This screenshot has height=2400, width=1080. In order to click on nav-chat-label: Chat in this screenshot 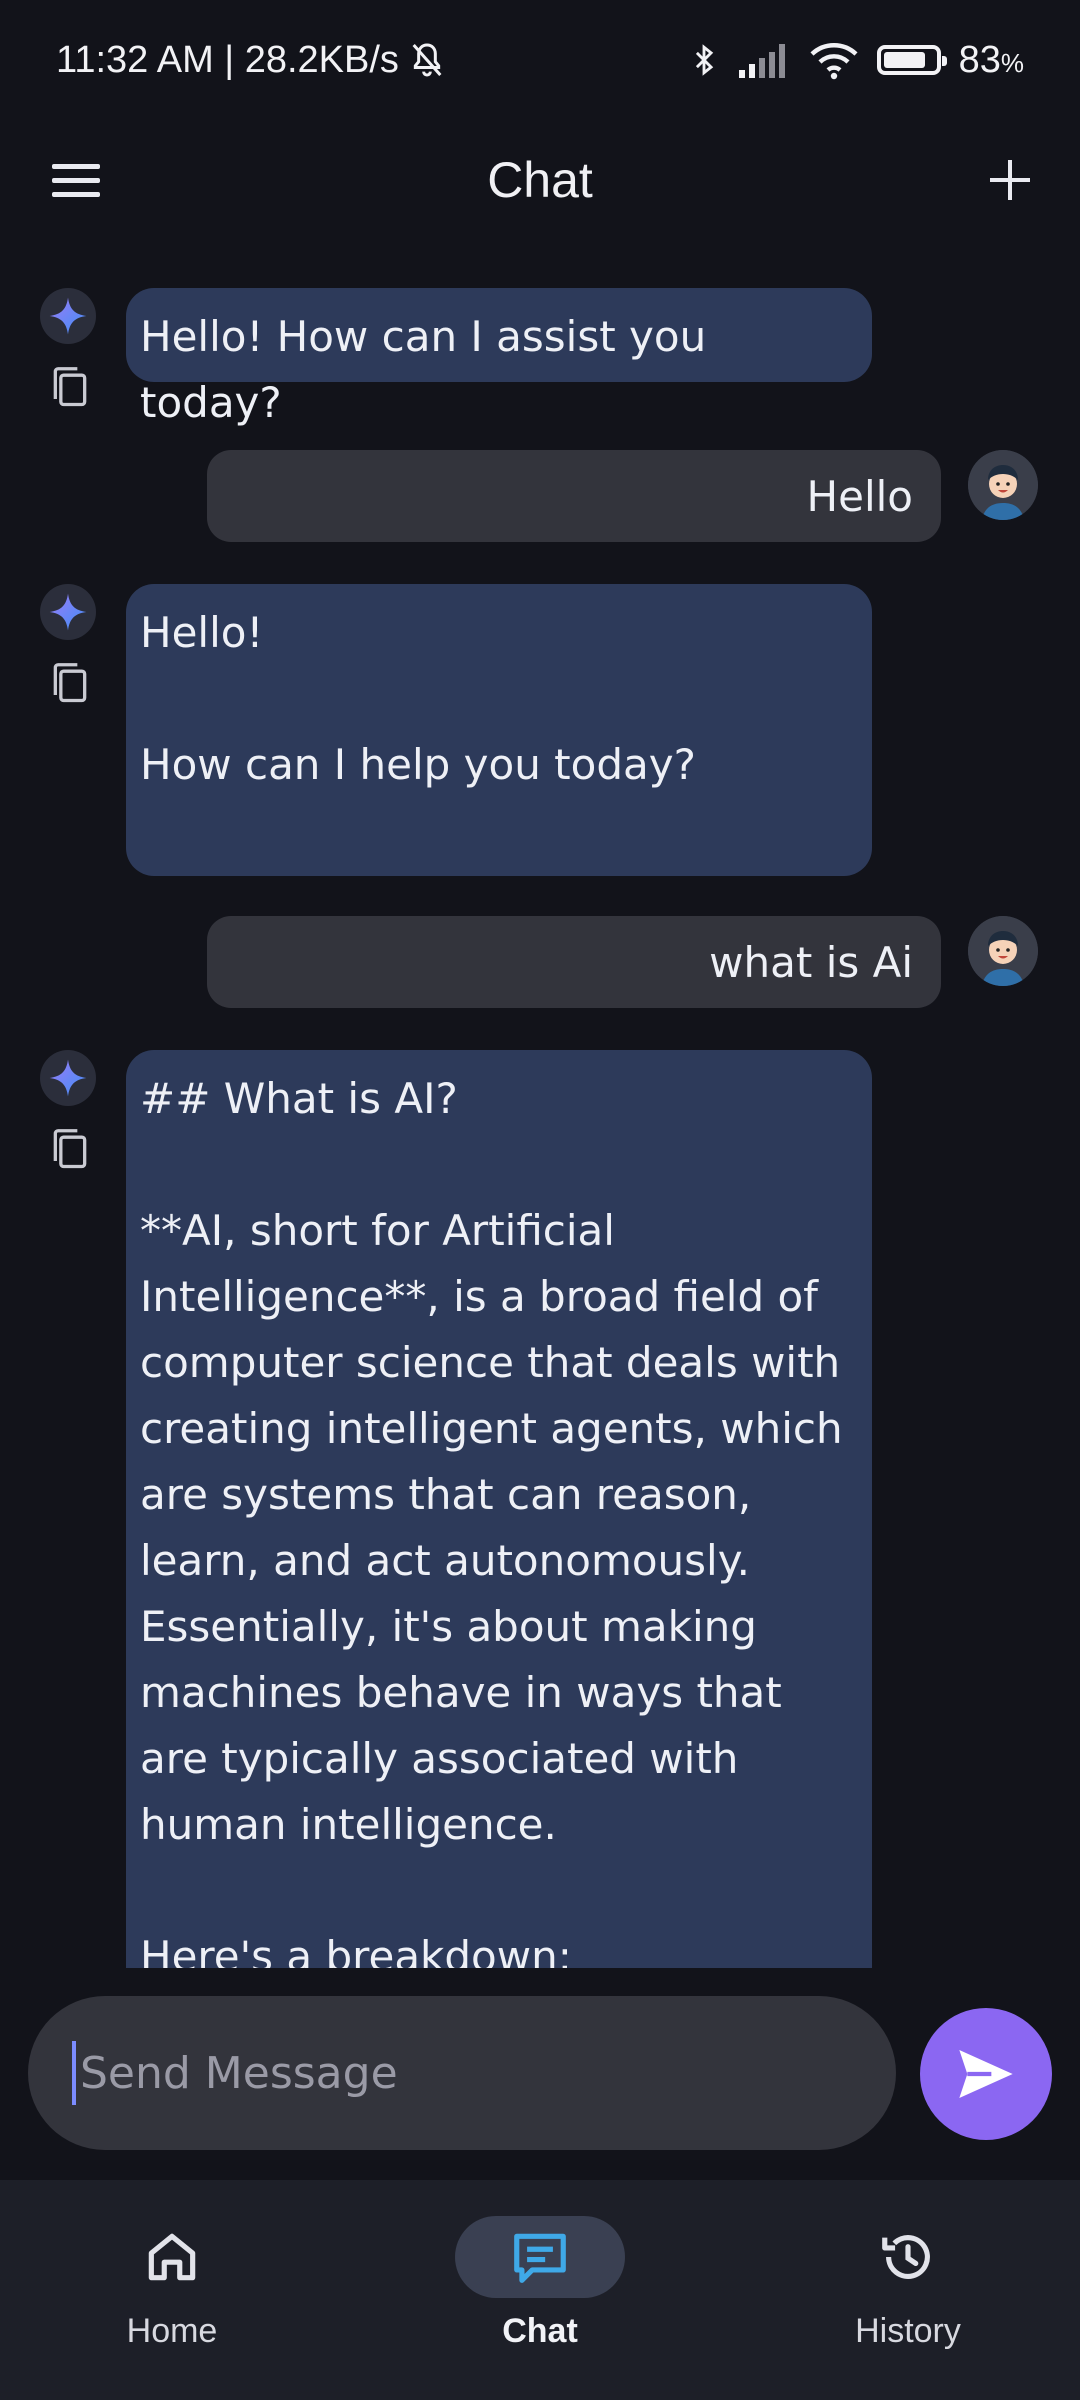, I will do `click(540, 2331)`.